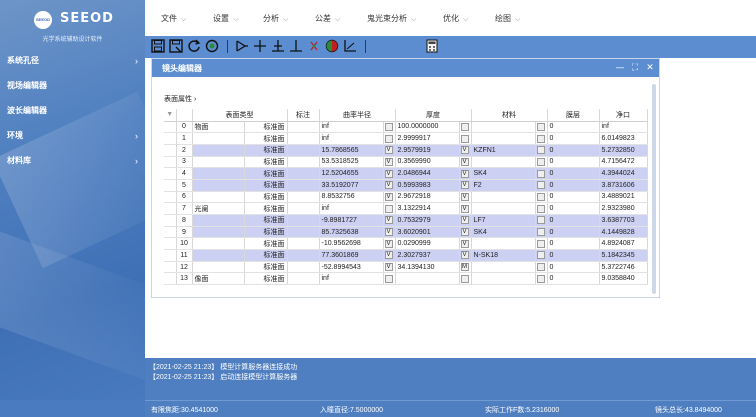 Image resolution: width=756 pixels, height=417 pixels. Describe the element at coordinates (455, 18) in the screenshot. I see `menu-optimize: 优化 ⌵` at that location.